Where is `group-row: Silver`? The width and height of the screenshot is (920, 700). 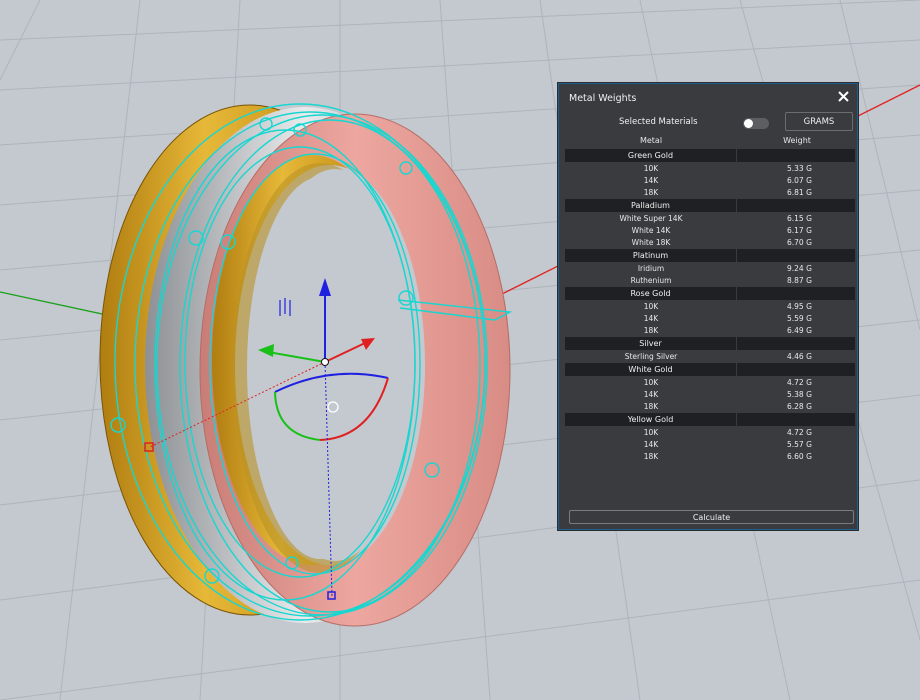 group-row: Silver is located at coordinates (710, 343).